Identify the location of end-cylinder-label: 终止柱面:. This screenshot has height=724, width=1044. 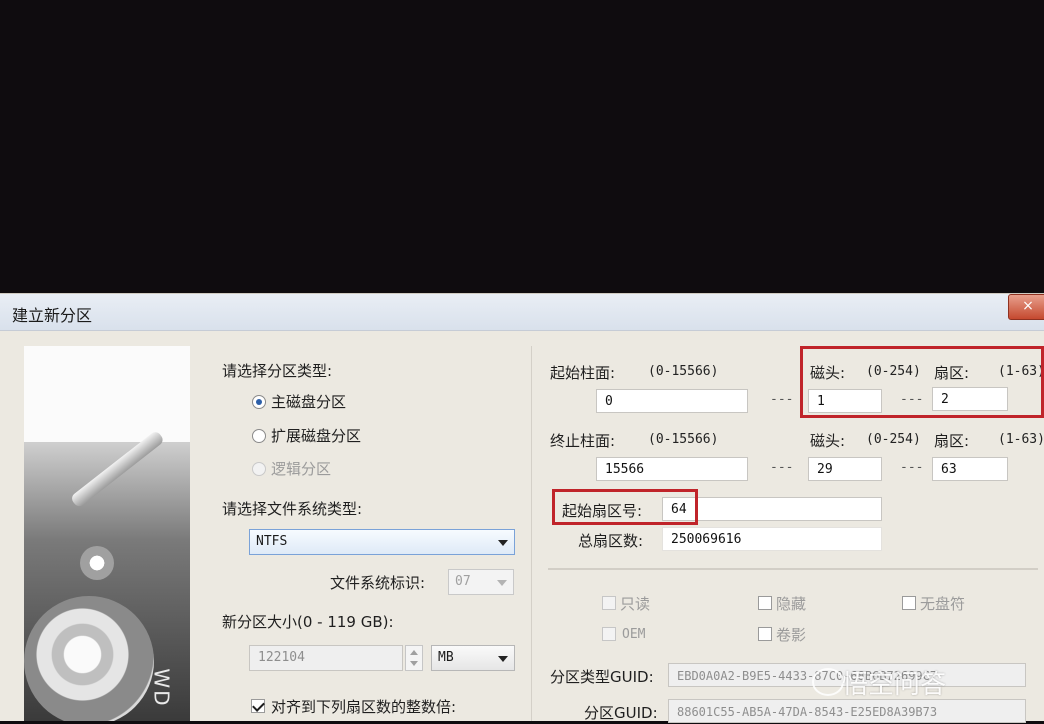
(583, 441).